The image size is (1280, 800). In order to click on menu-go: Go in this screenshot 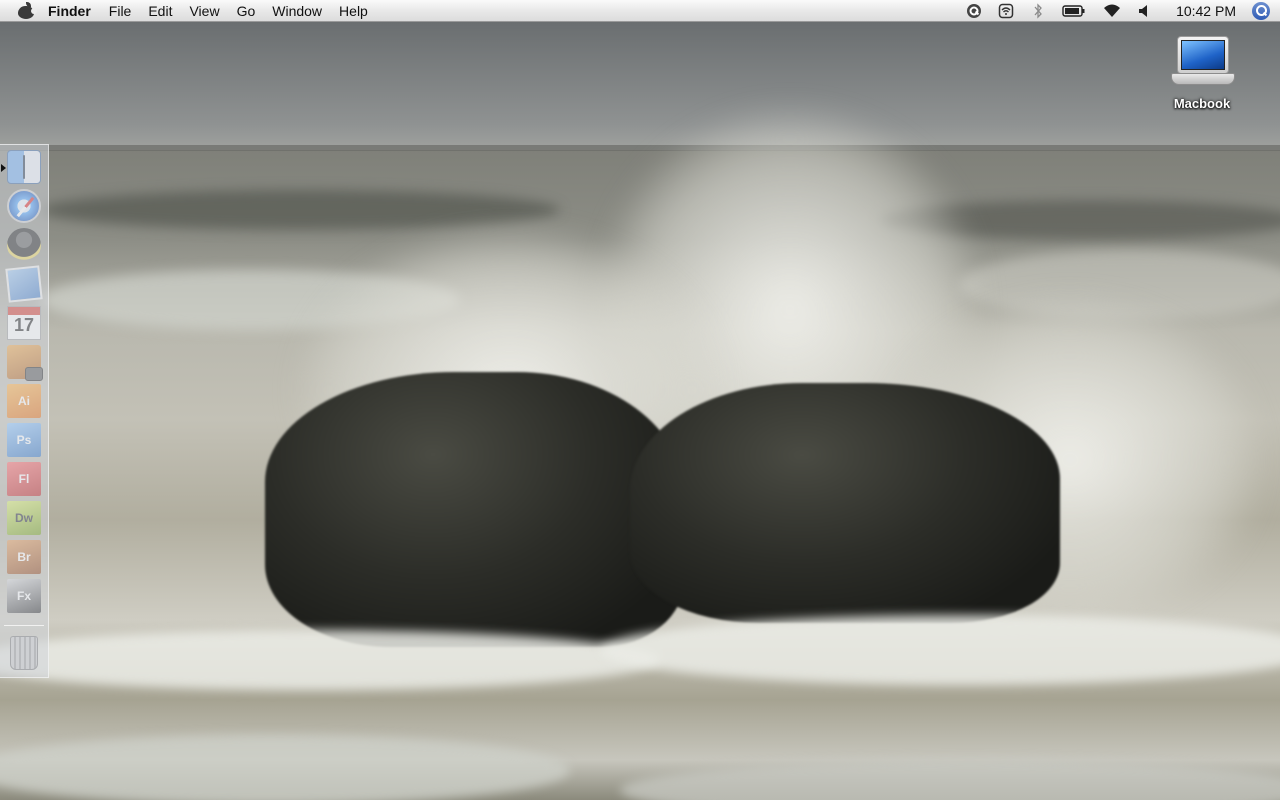, I will do `click(246, 11)`.